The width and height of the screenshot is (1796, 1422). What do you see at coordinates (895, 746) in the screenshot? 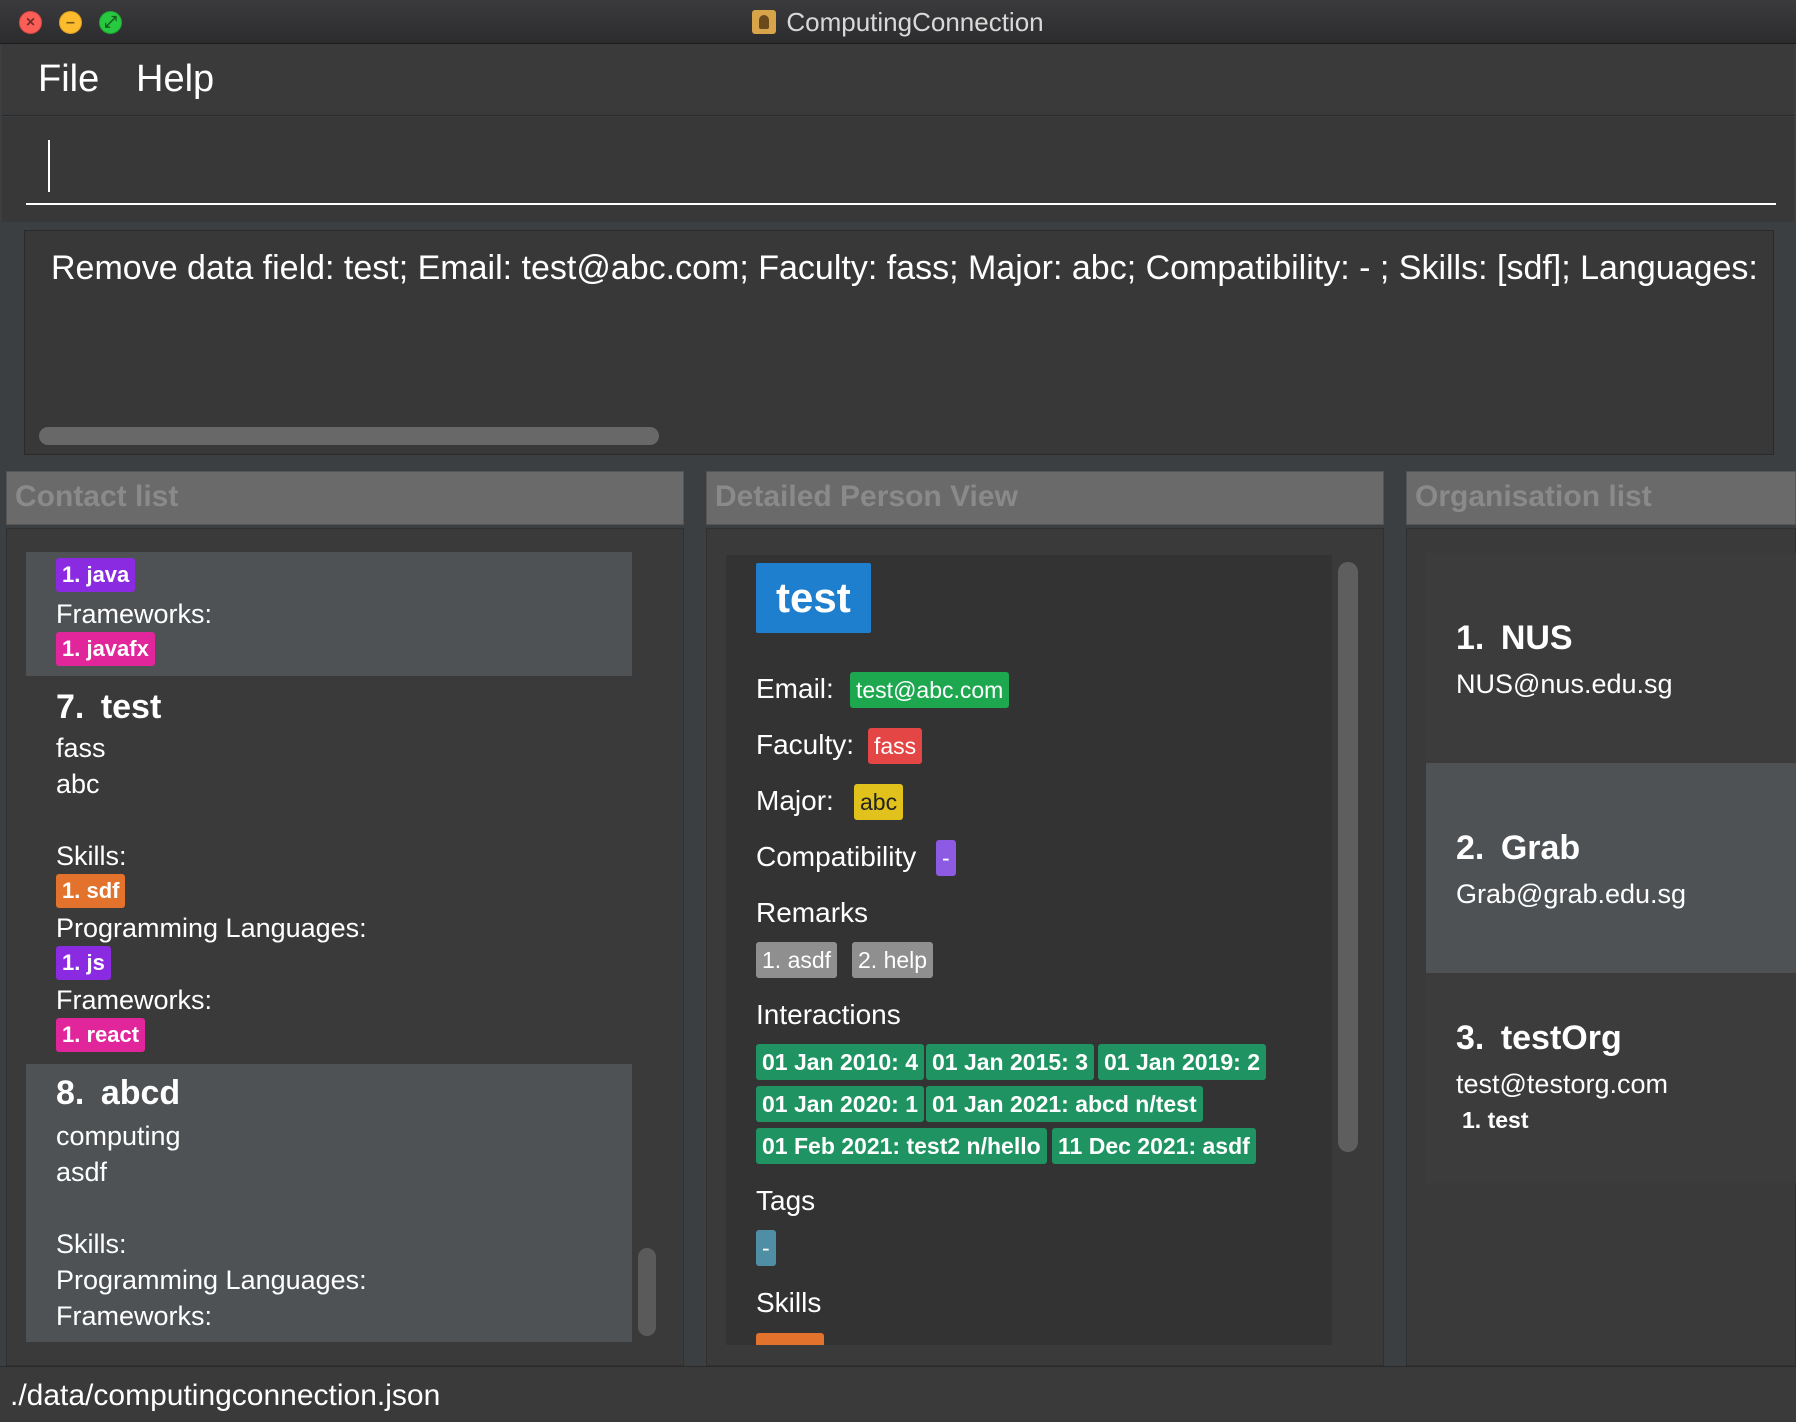
I see `faculty-chip: fass` at bounding box center [895, 746].